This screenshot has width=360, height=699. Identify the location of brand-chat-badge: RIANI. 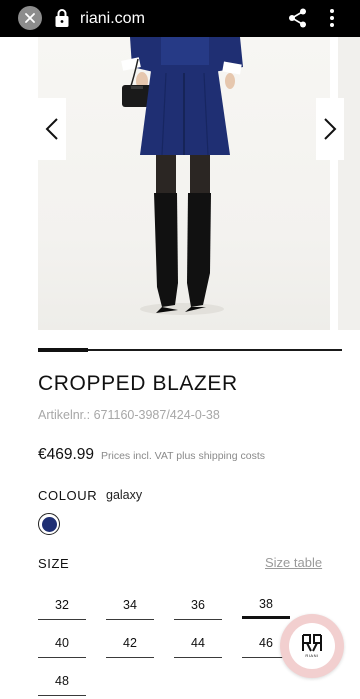
(312, 646).